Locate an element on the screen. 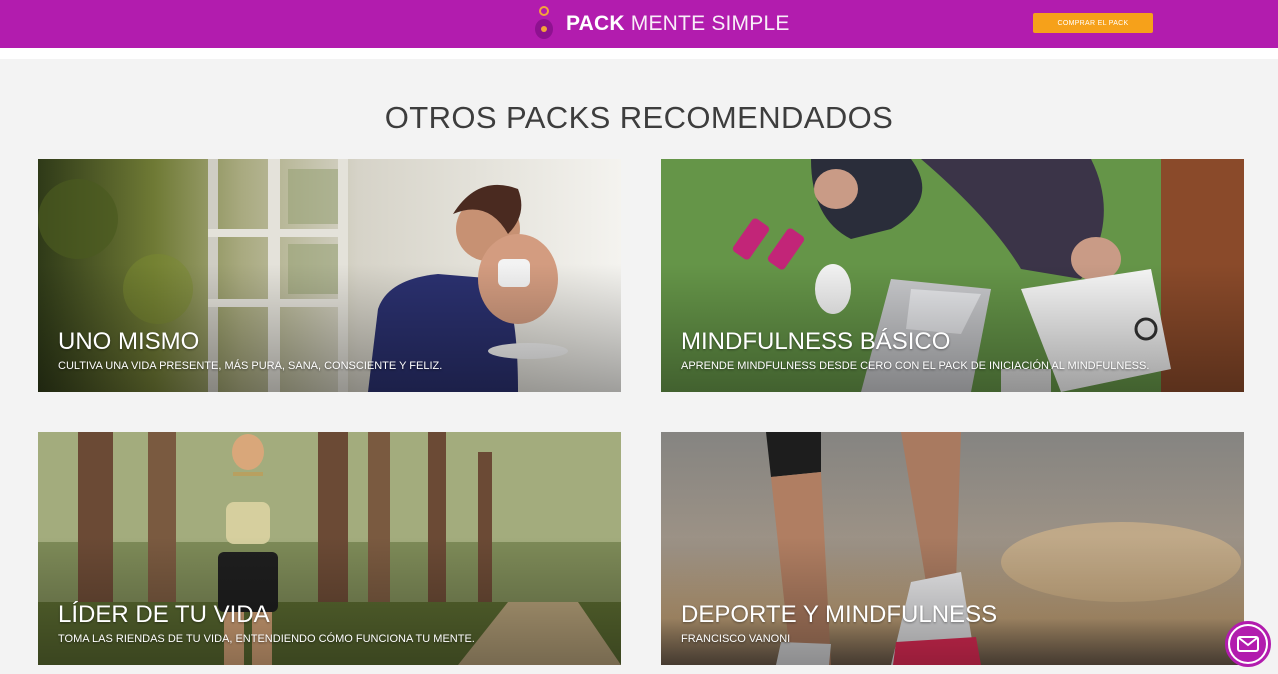 The image size is (1278, 674). mail-icon is located at coordinates (1248, 644).